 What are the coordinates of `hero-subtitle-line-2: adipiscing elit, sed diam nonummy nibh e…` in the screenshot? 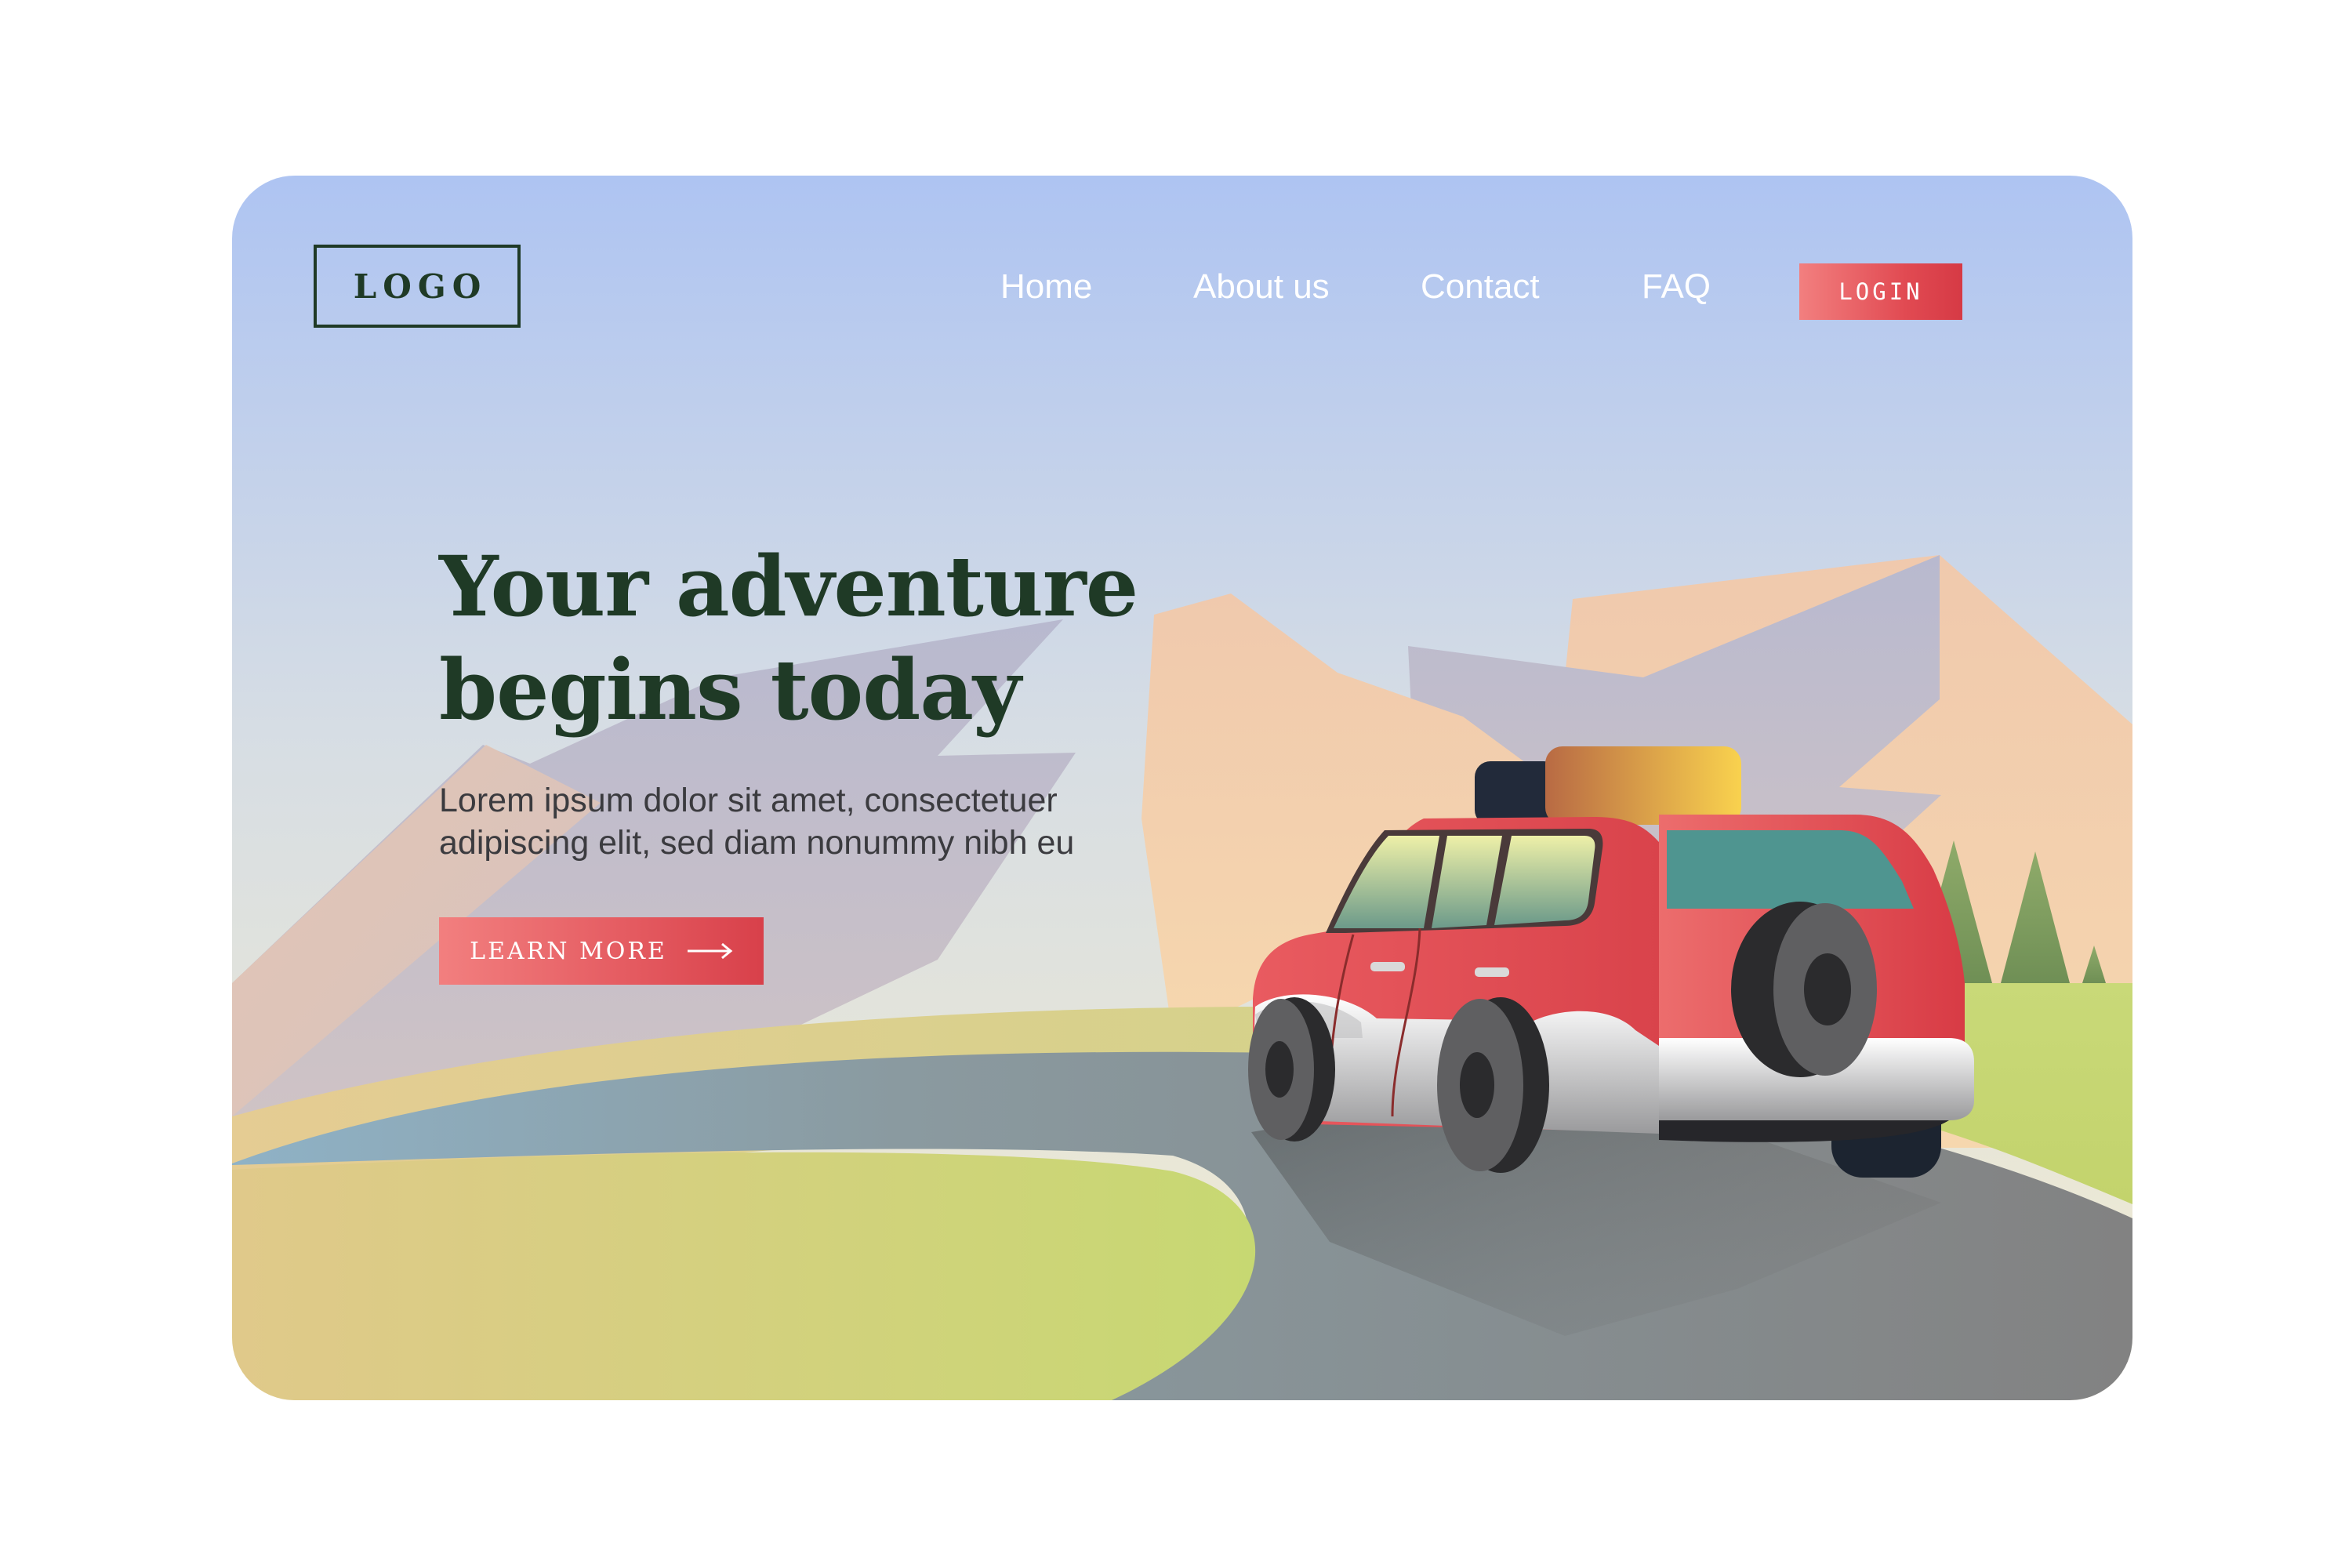 It's located at (757, 843).